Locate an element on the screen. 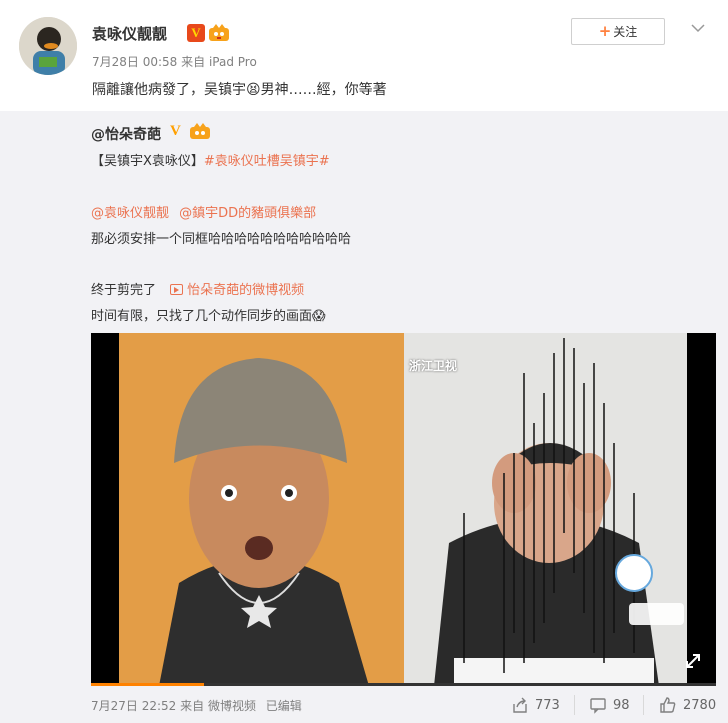 The image size is (728, 723). repost-meta: 7月27日 22:52 来自 微博视频 已编辑 is located at coordinates (196, 705).